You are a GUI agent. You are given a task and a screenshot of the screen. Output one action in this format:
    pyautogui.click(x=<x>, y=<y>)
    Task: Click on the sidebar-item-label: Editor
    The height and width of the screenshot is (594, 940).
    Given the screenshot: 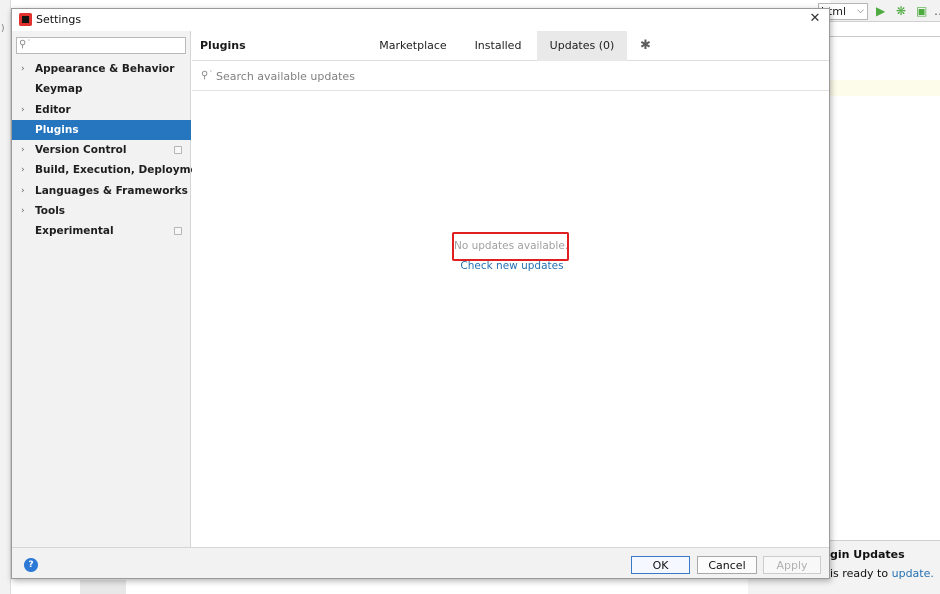 What is the action you would take?
    pyautogui.click(x=53, y=110)
    